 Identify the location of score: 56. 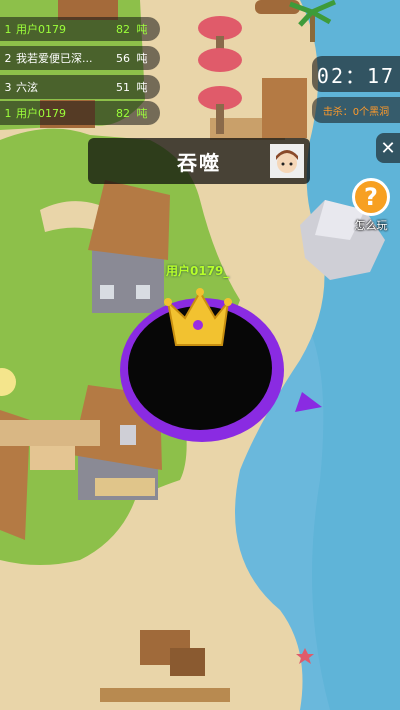
(123, 58).